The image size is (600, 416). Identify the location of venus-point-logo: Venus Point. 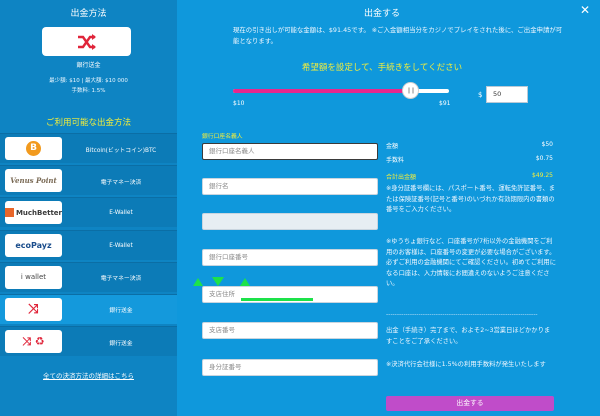
(33, 181).